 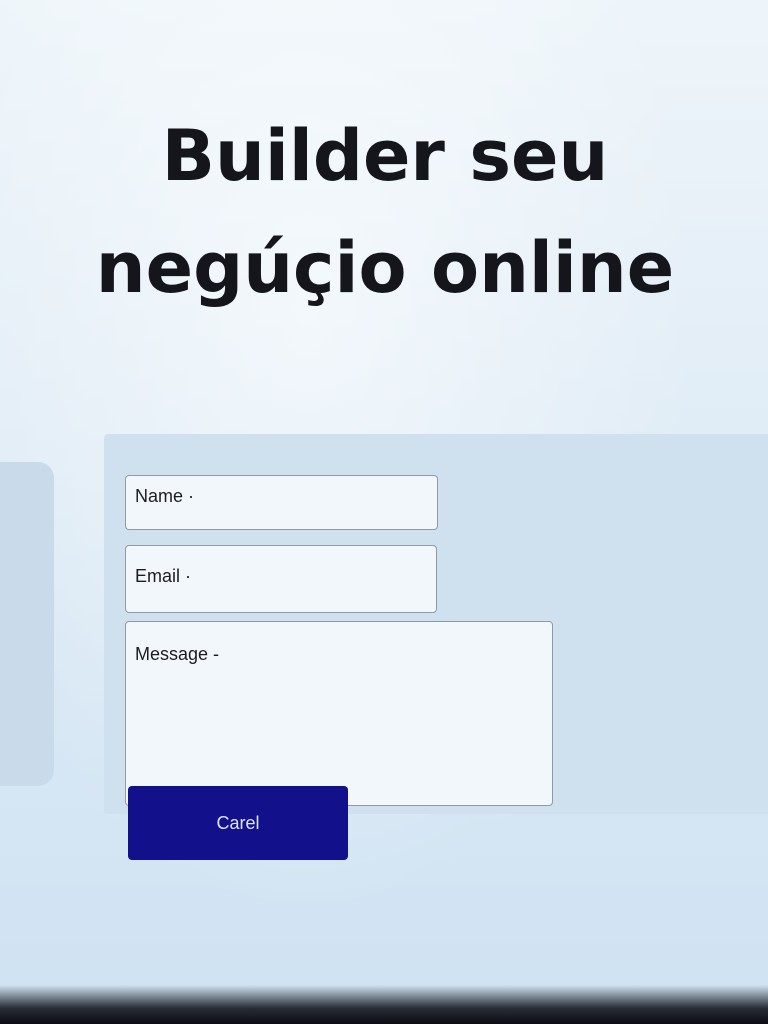 I want to click on name-field-label: Name ·, so click(x=165, y=496).